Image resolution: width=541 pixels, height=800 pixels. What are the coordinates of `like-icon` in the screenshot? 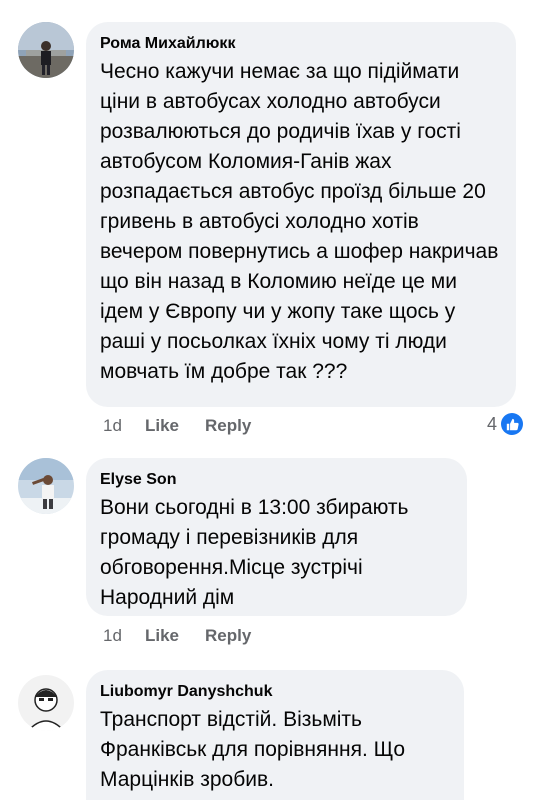 It's located at (512, 424).